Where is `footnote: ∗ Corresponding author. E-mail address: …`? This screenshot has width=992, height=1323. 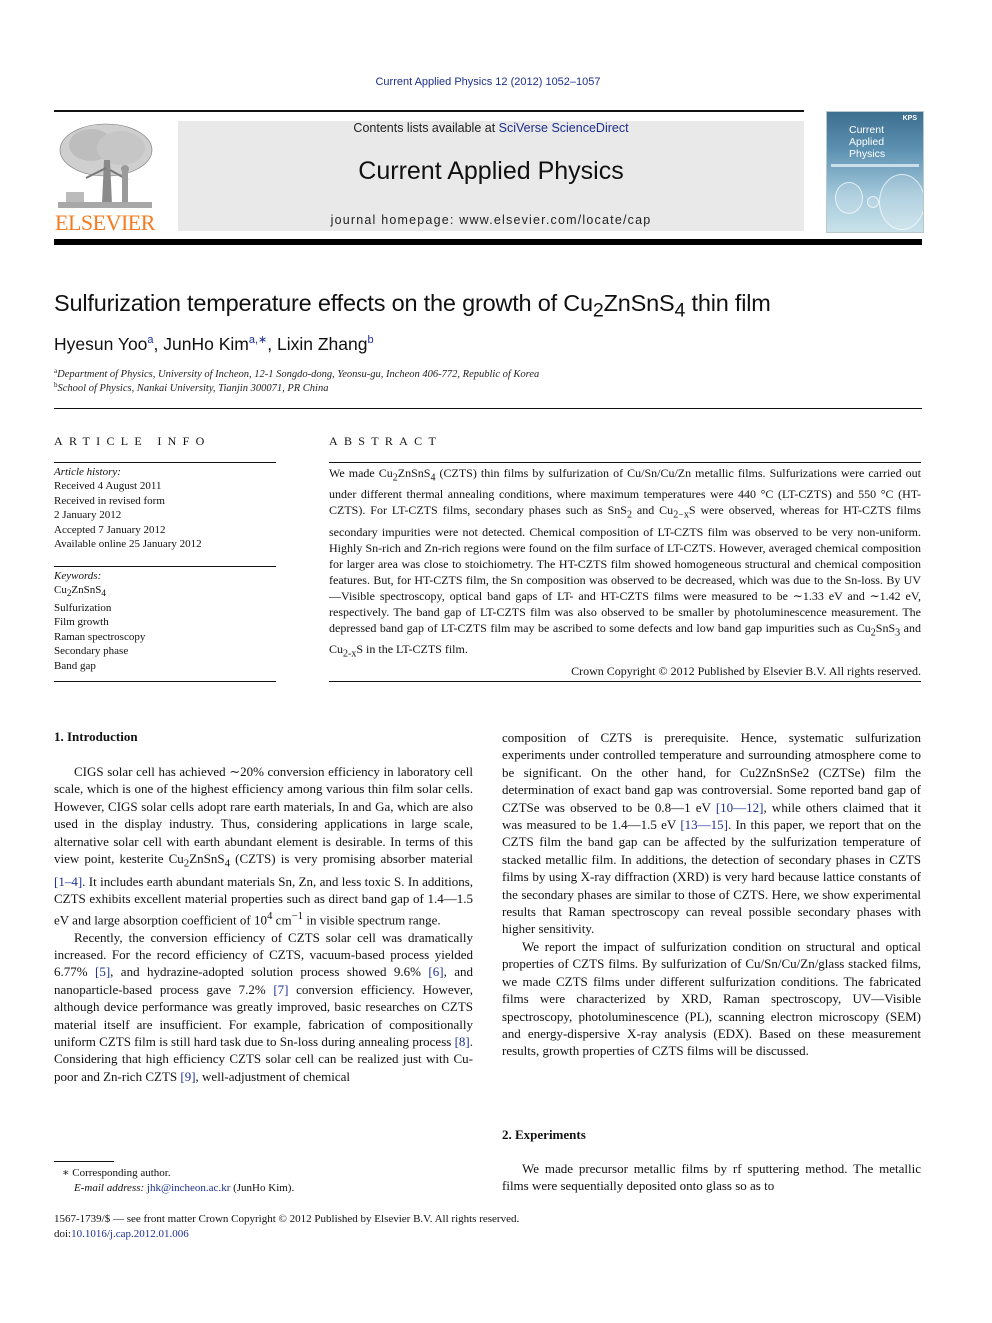 footnote: ∗ Corresponding author. E-mail address: … is located at coordinates (174, 1181).